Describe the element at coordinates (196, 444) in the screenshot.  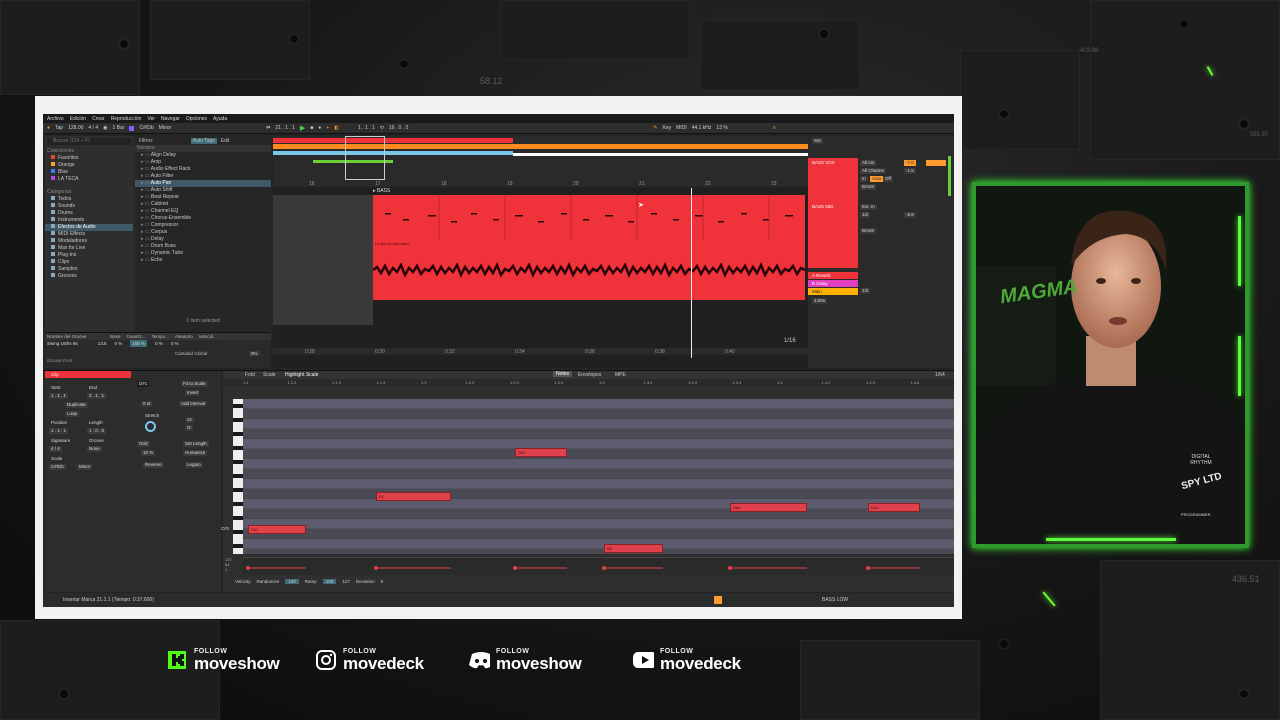
I see `set-length-button: Set Length` at that location.